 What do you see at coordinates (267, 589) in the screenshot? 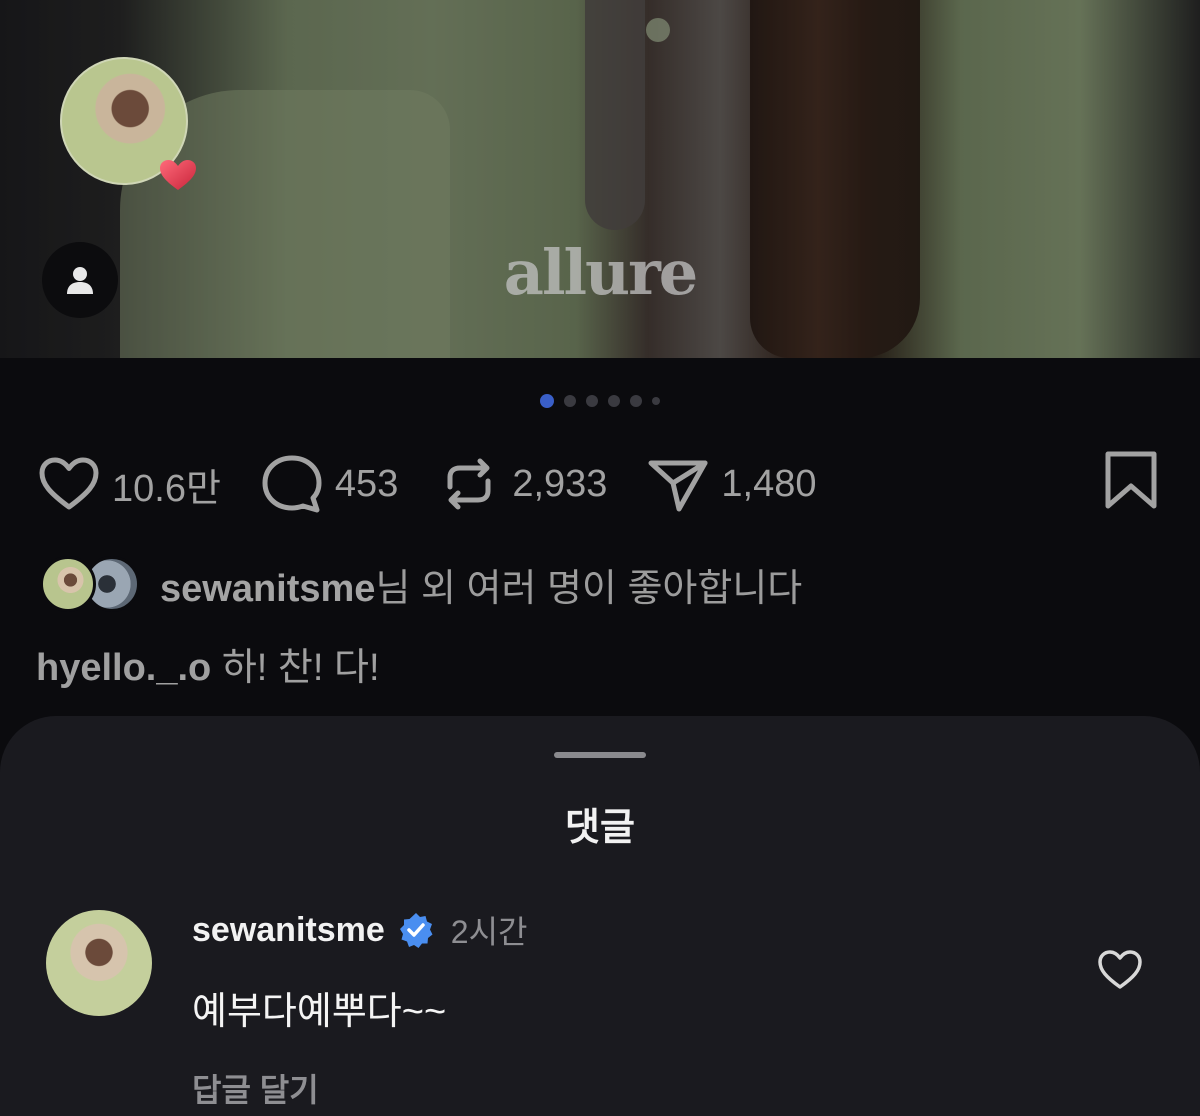
I see `liked-by-username: sewanitsme` at bounding box center [267, 589].